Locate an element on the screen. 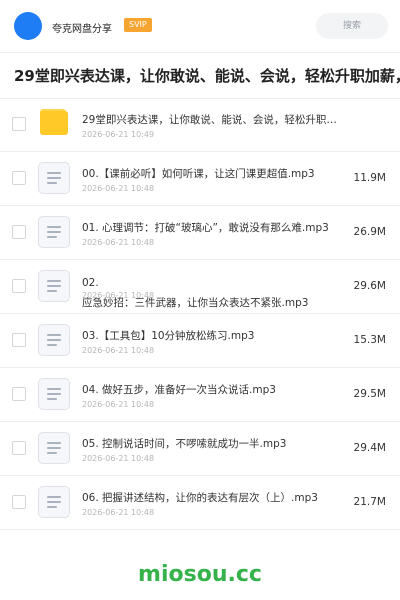  file-size: 29.5M is located at coordinates (369, 394).